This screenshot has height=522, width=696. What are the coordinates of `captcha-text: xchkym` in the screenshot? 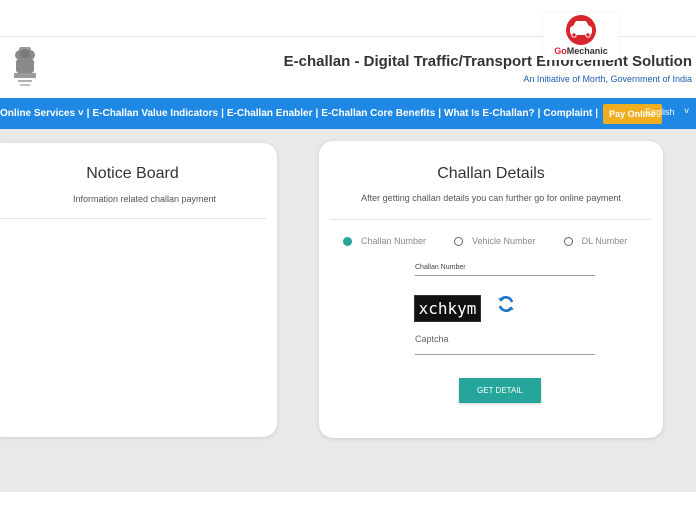 It's located at (447, 308).